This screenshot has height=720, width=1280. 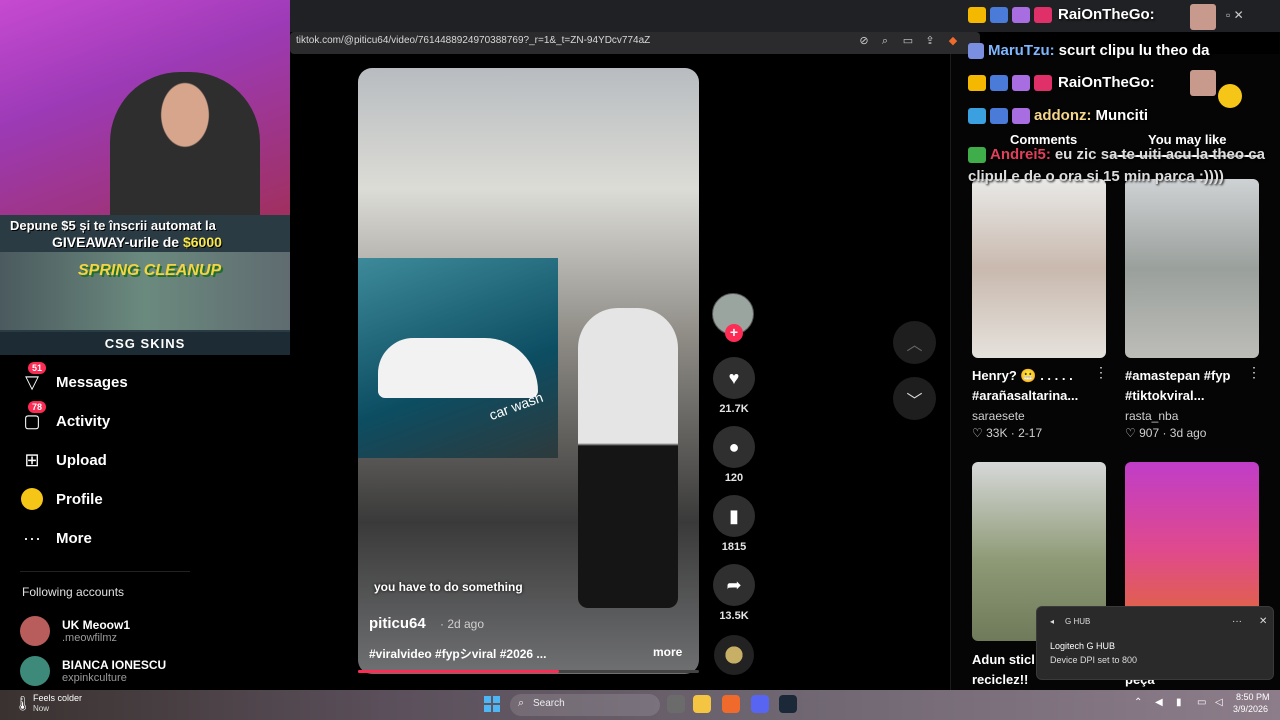 I want to click on video-card-meta: ♡ 33K · 2-17, so click(x=1007, y=433).